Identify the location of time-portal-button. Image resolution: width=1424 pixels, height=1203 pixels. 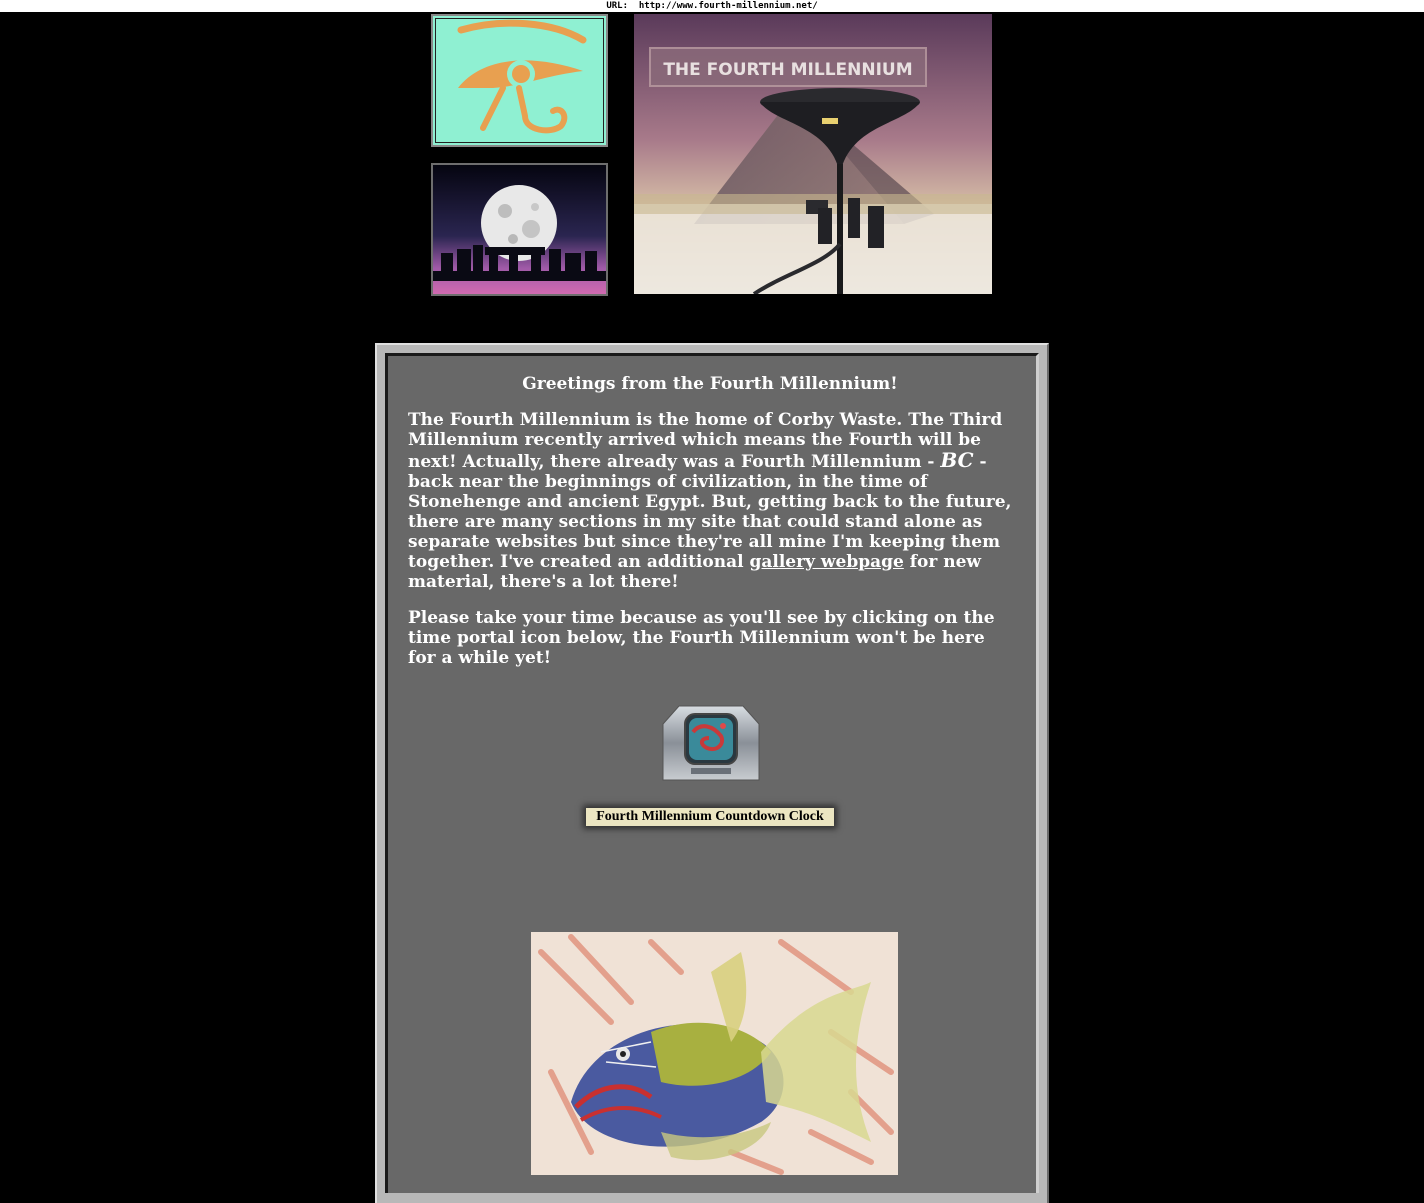
(711, 742).